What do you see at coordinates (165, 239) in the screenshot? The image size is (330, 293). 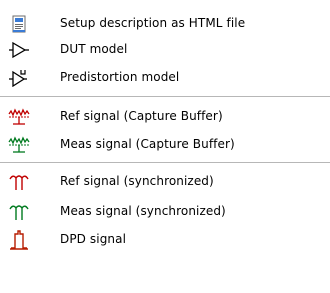 I see `menu-item-dpd-signal: DPD signal` at bounding box center [165, 239].